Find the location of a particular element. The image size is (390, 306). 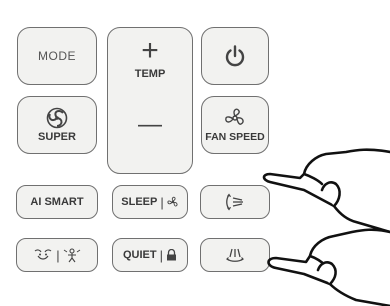

temp-up-button: + is located at coordinates (150, 51).